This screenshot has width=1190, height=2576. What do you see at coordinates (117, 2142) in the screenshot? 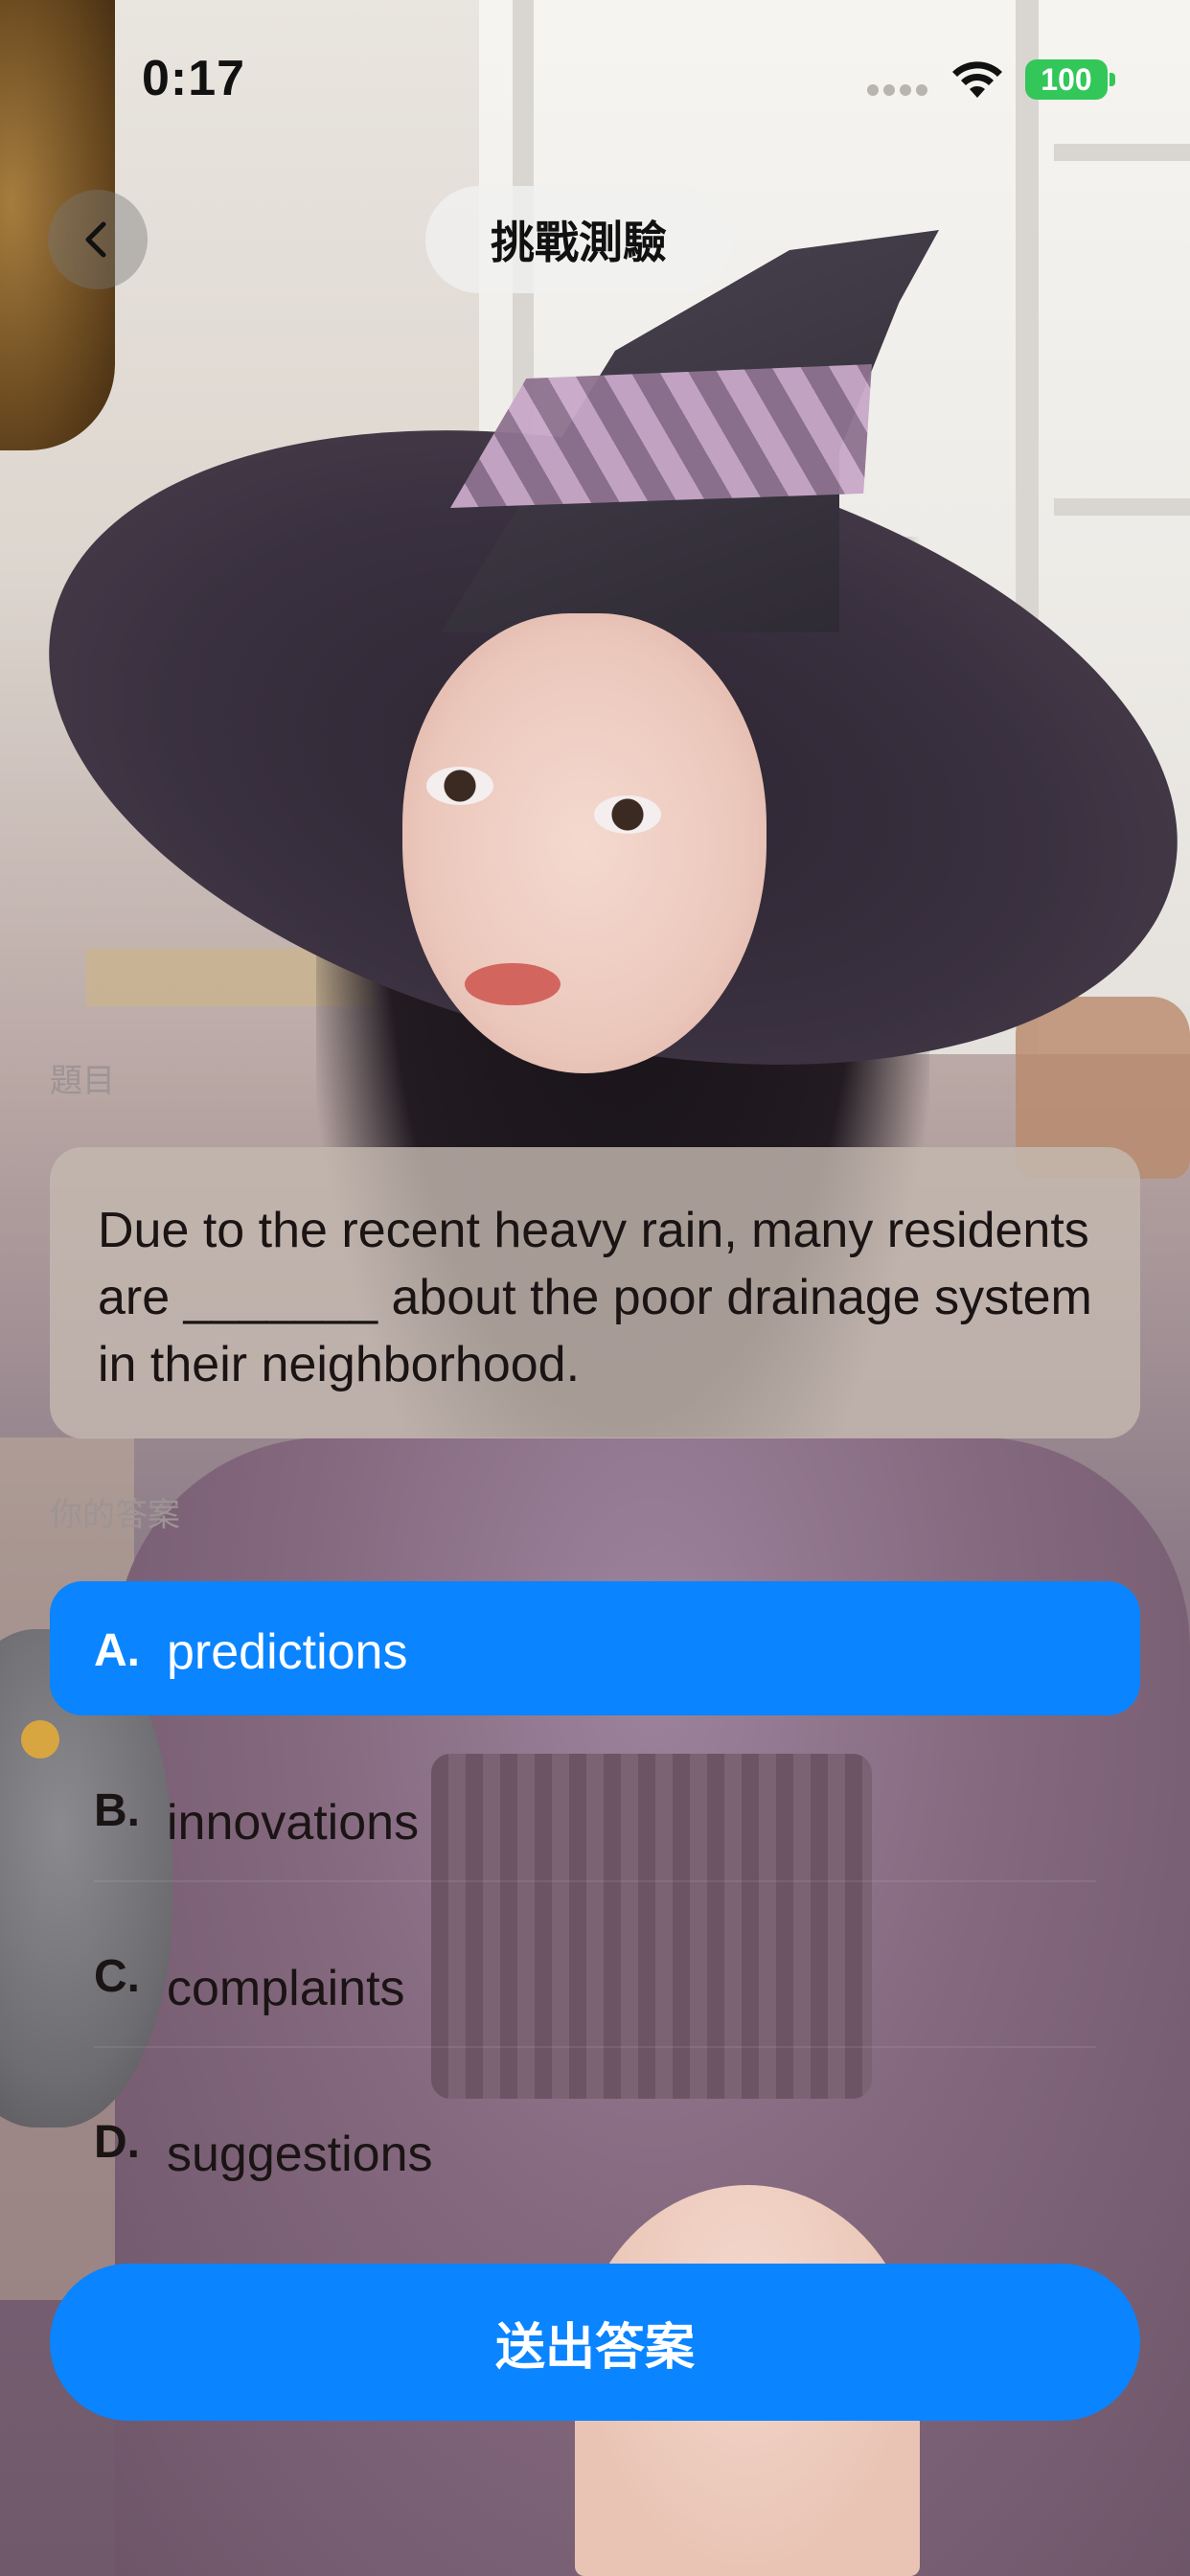
I see `option-letter: D.` at bounding box center [117, 2142].